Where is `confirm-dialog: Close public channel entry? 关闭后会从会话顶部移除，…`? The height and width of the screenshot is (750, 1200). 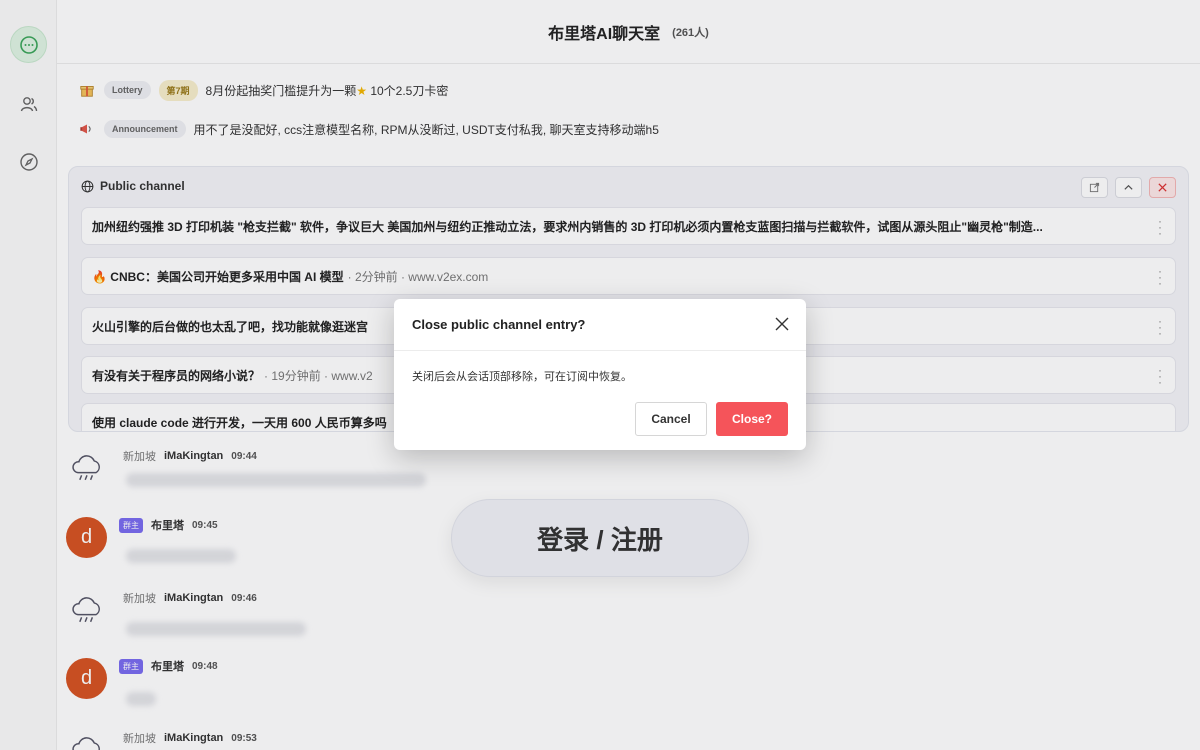
confirm-dialog: Close public channel entry? 关闭后会从会话顶部移除，… is located at coordinates (600, 374).